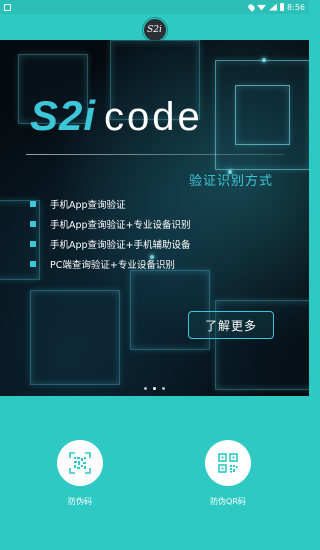 The width and height of the screenshot is (320, 550). I want to click on app-header: S2i, so click(154, 28).